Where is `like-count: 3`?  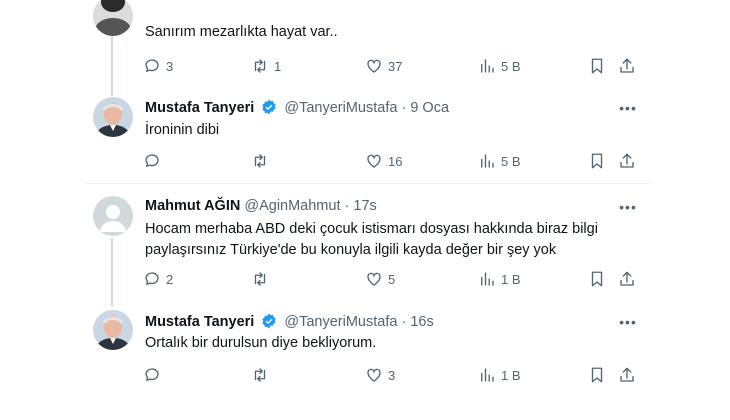
like-count: 3 is located at coordinates (392, 375).